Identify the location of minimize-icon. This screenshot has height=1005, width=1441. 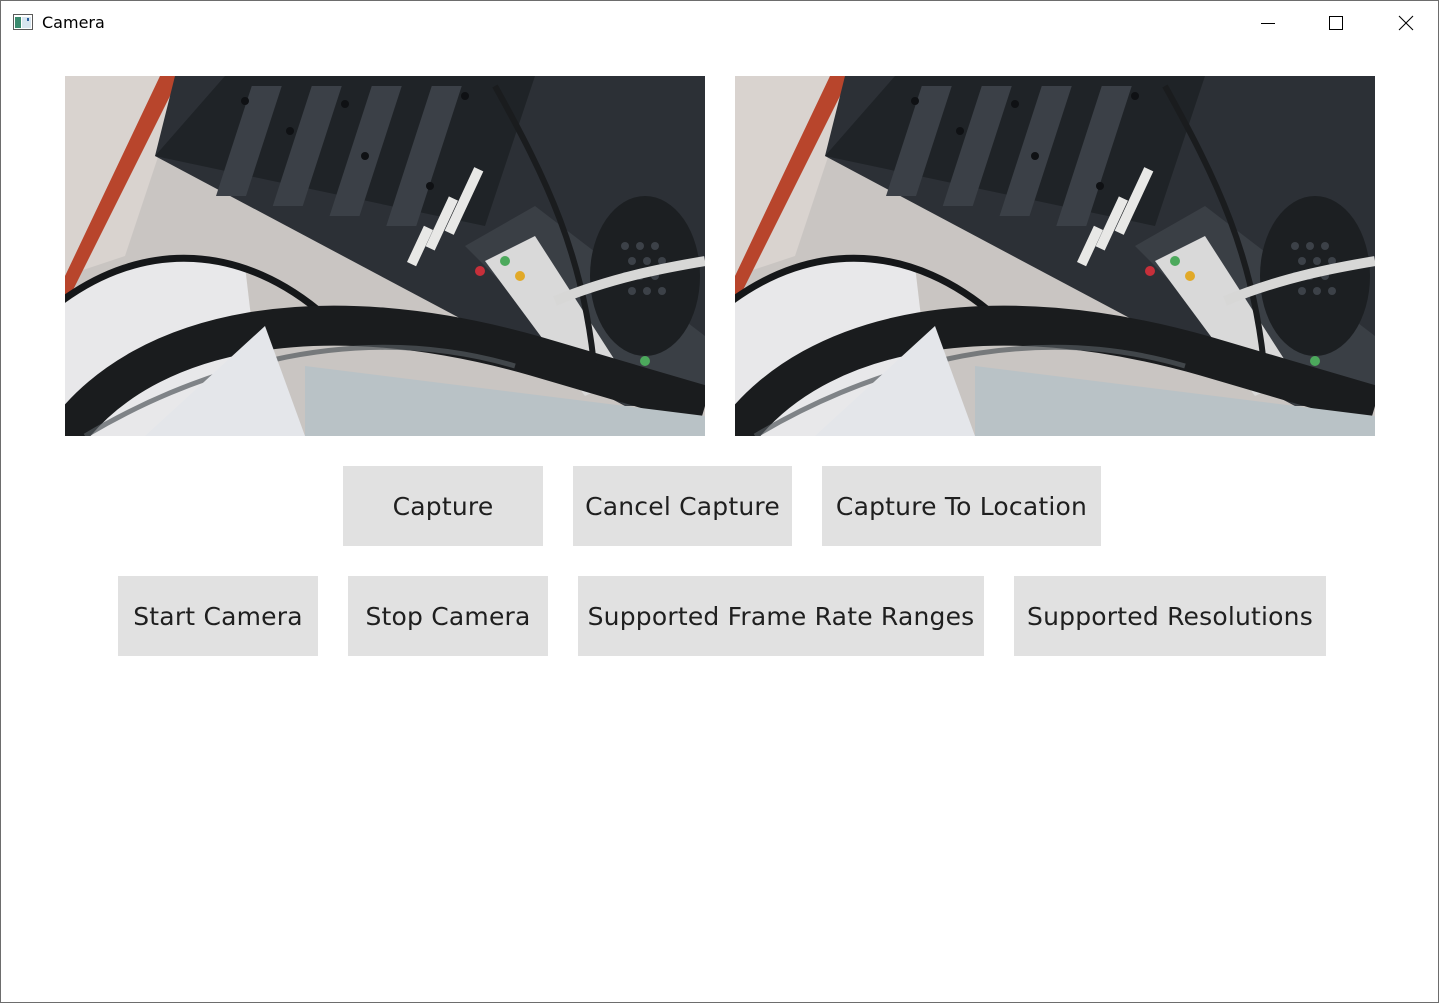
(1268, 23).